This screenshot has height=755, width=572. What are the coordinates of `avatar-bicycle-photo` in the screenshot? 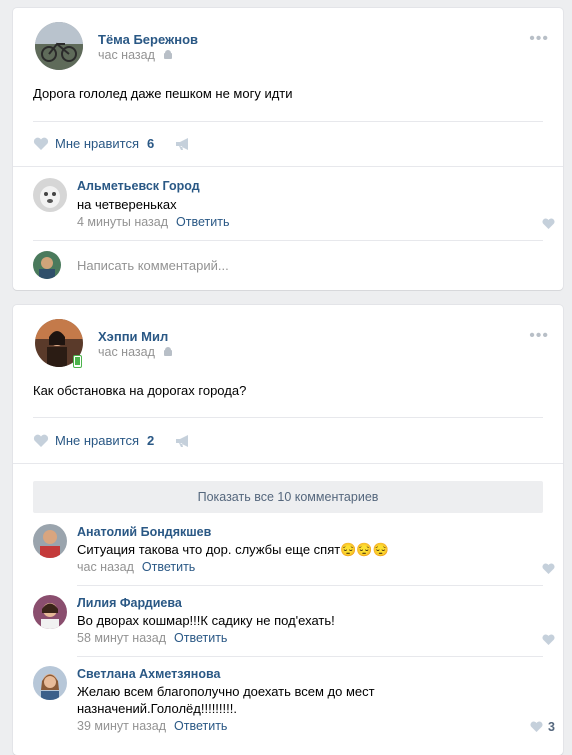 It's located at (59, 46).